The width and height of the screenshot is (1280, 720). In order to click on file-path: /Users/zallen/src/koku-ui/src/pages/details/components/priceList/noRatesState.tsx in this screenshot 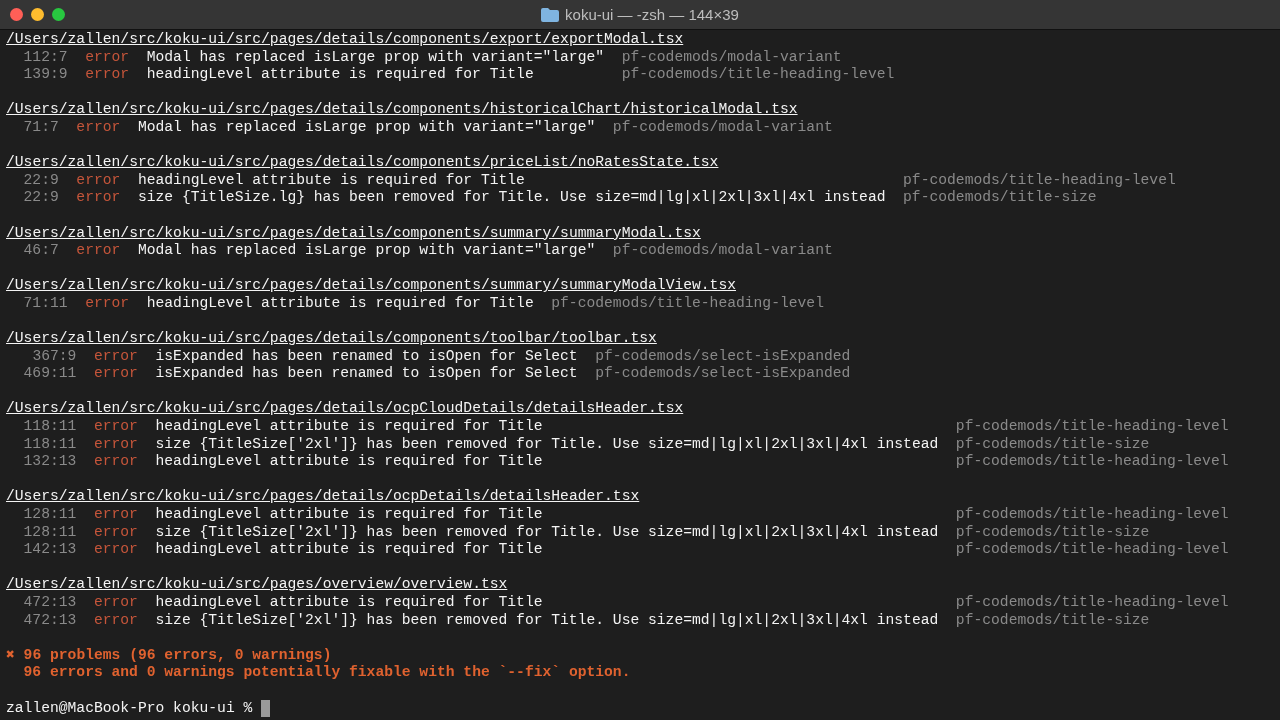, I will do `click(362, 163)`.